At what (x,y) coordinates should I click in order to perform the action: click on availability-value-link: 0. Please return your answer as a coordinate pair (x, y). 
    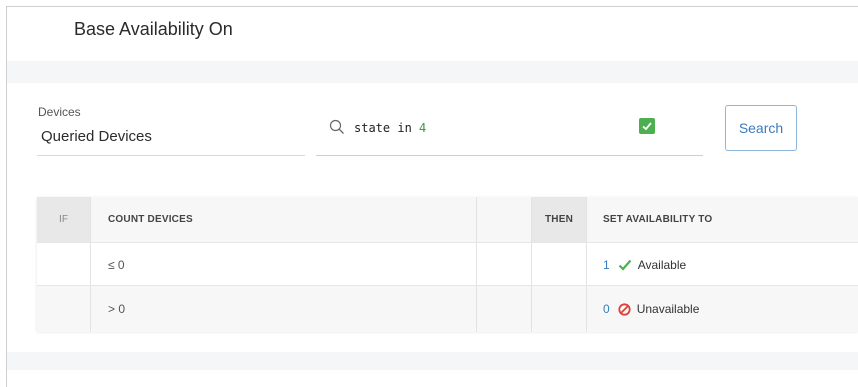
    Looking at the image, I should click on (606, 309).